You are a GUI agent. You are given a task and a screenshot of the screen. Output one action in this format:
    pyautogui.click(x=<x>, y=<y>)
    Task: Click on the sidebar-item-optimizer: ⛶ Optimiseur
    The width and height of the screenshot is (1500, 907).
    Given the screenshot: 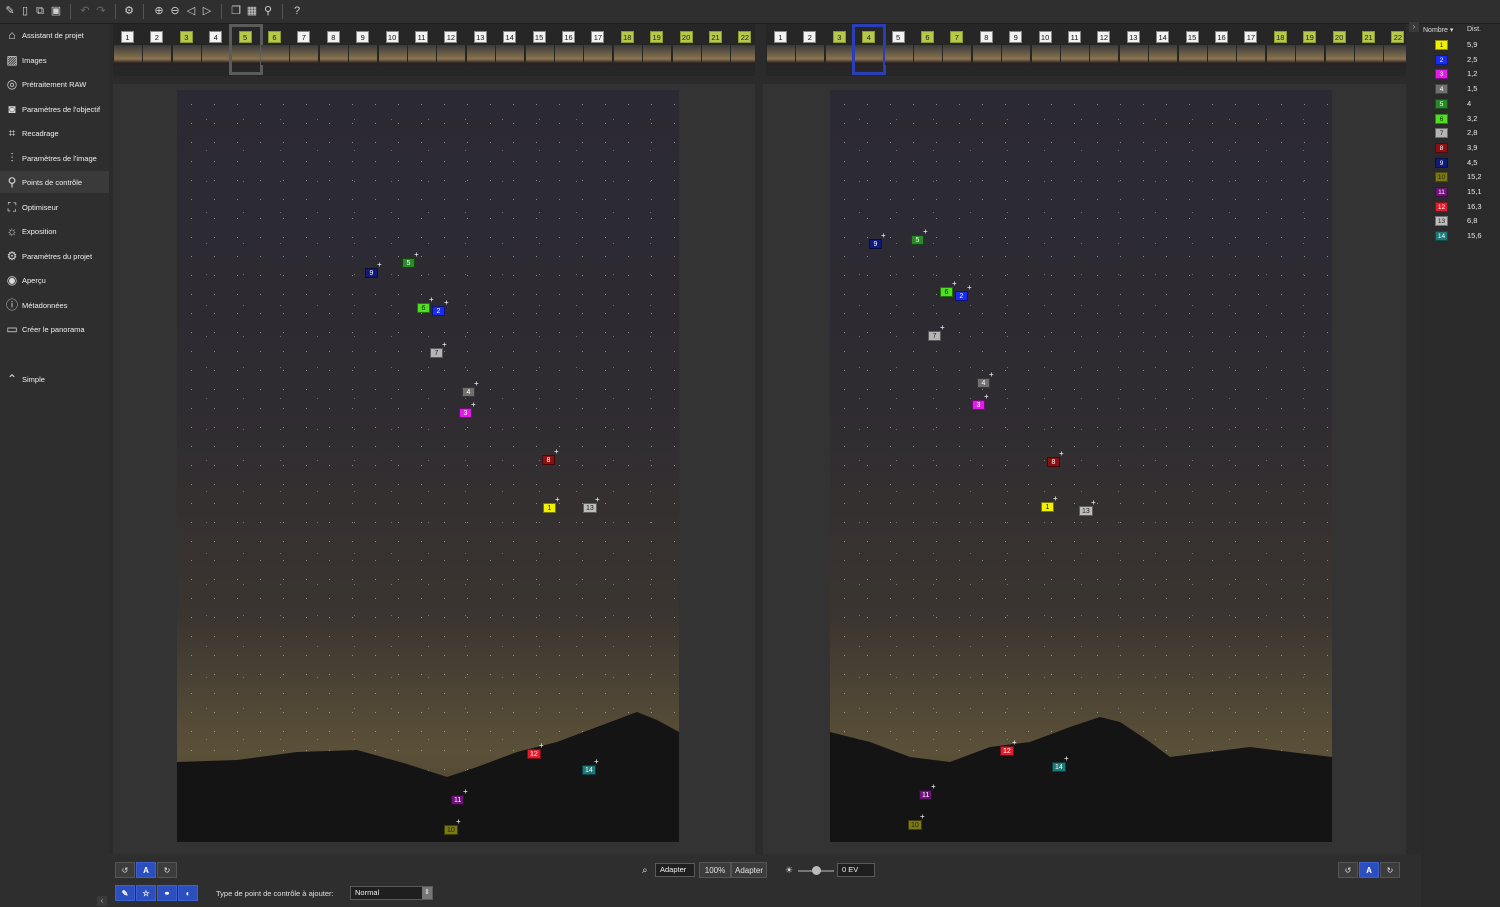 What is the action you would take?
    pyautogui.click(x=54, y=207)
    